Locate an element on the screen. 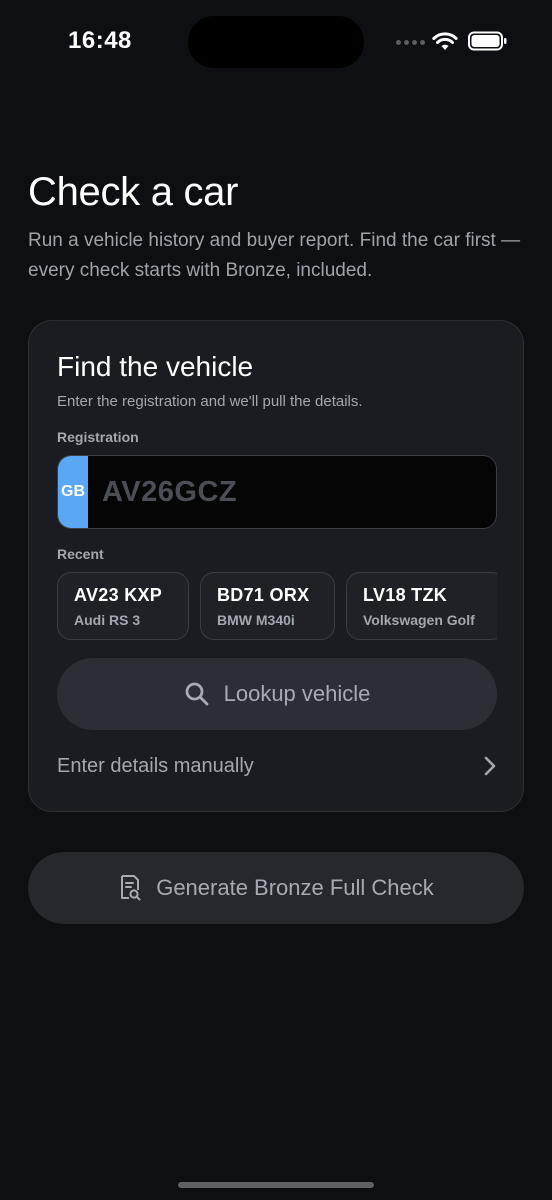  battery-icon is located at coordinates (487, 41).